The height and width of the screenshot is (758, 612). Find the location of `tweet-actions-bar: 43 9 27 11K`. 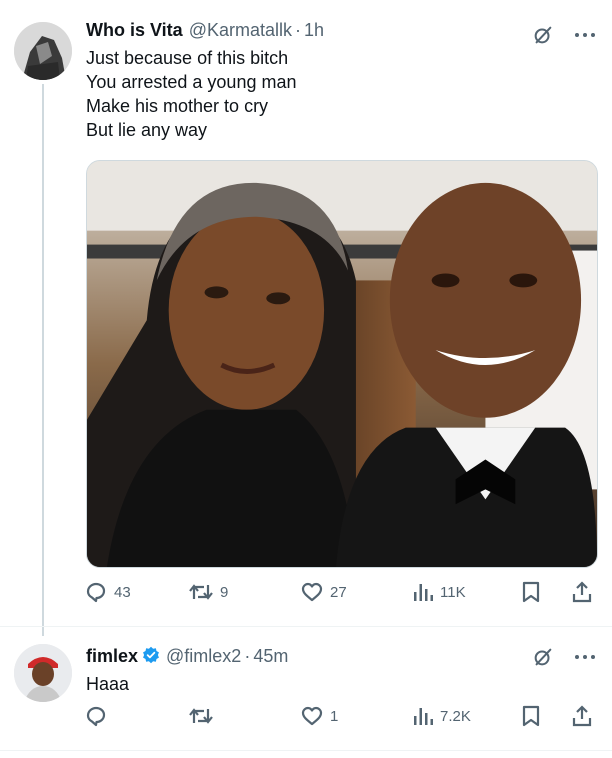

tweet-actions-bar: 43 9 27 11K is located at coordinates (344, 595).